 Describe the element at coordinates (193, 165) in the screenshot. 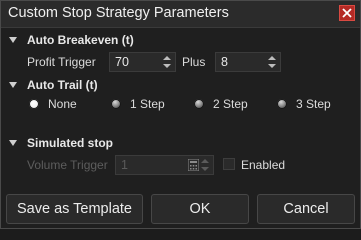

I see `calculator-icon` at that location.